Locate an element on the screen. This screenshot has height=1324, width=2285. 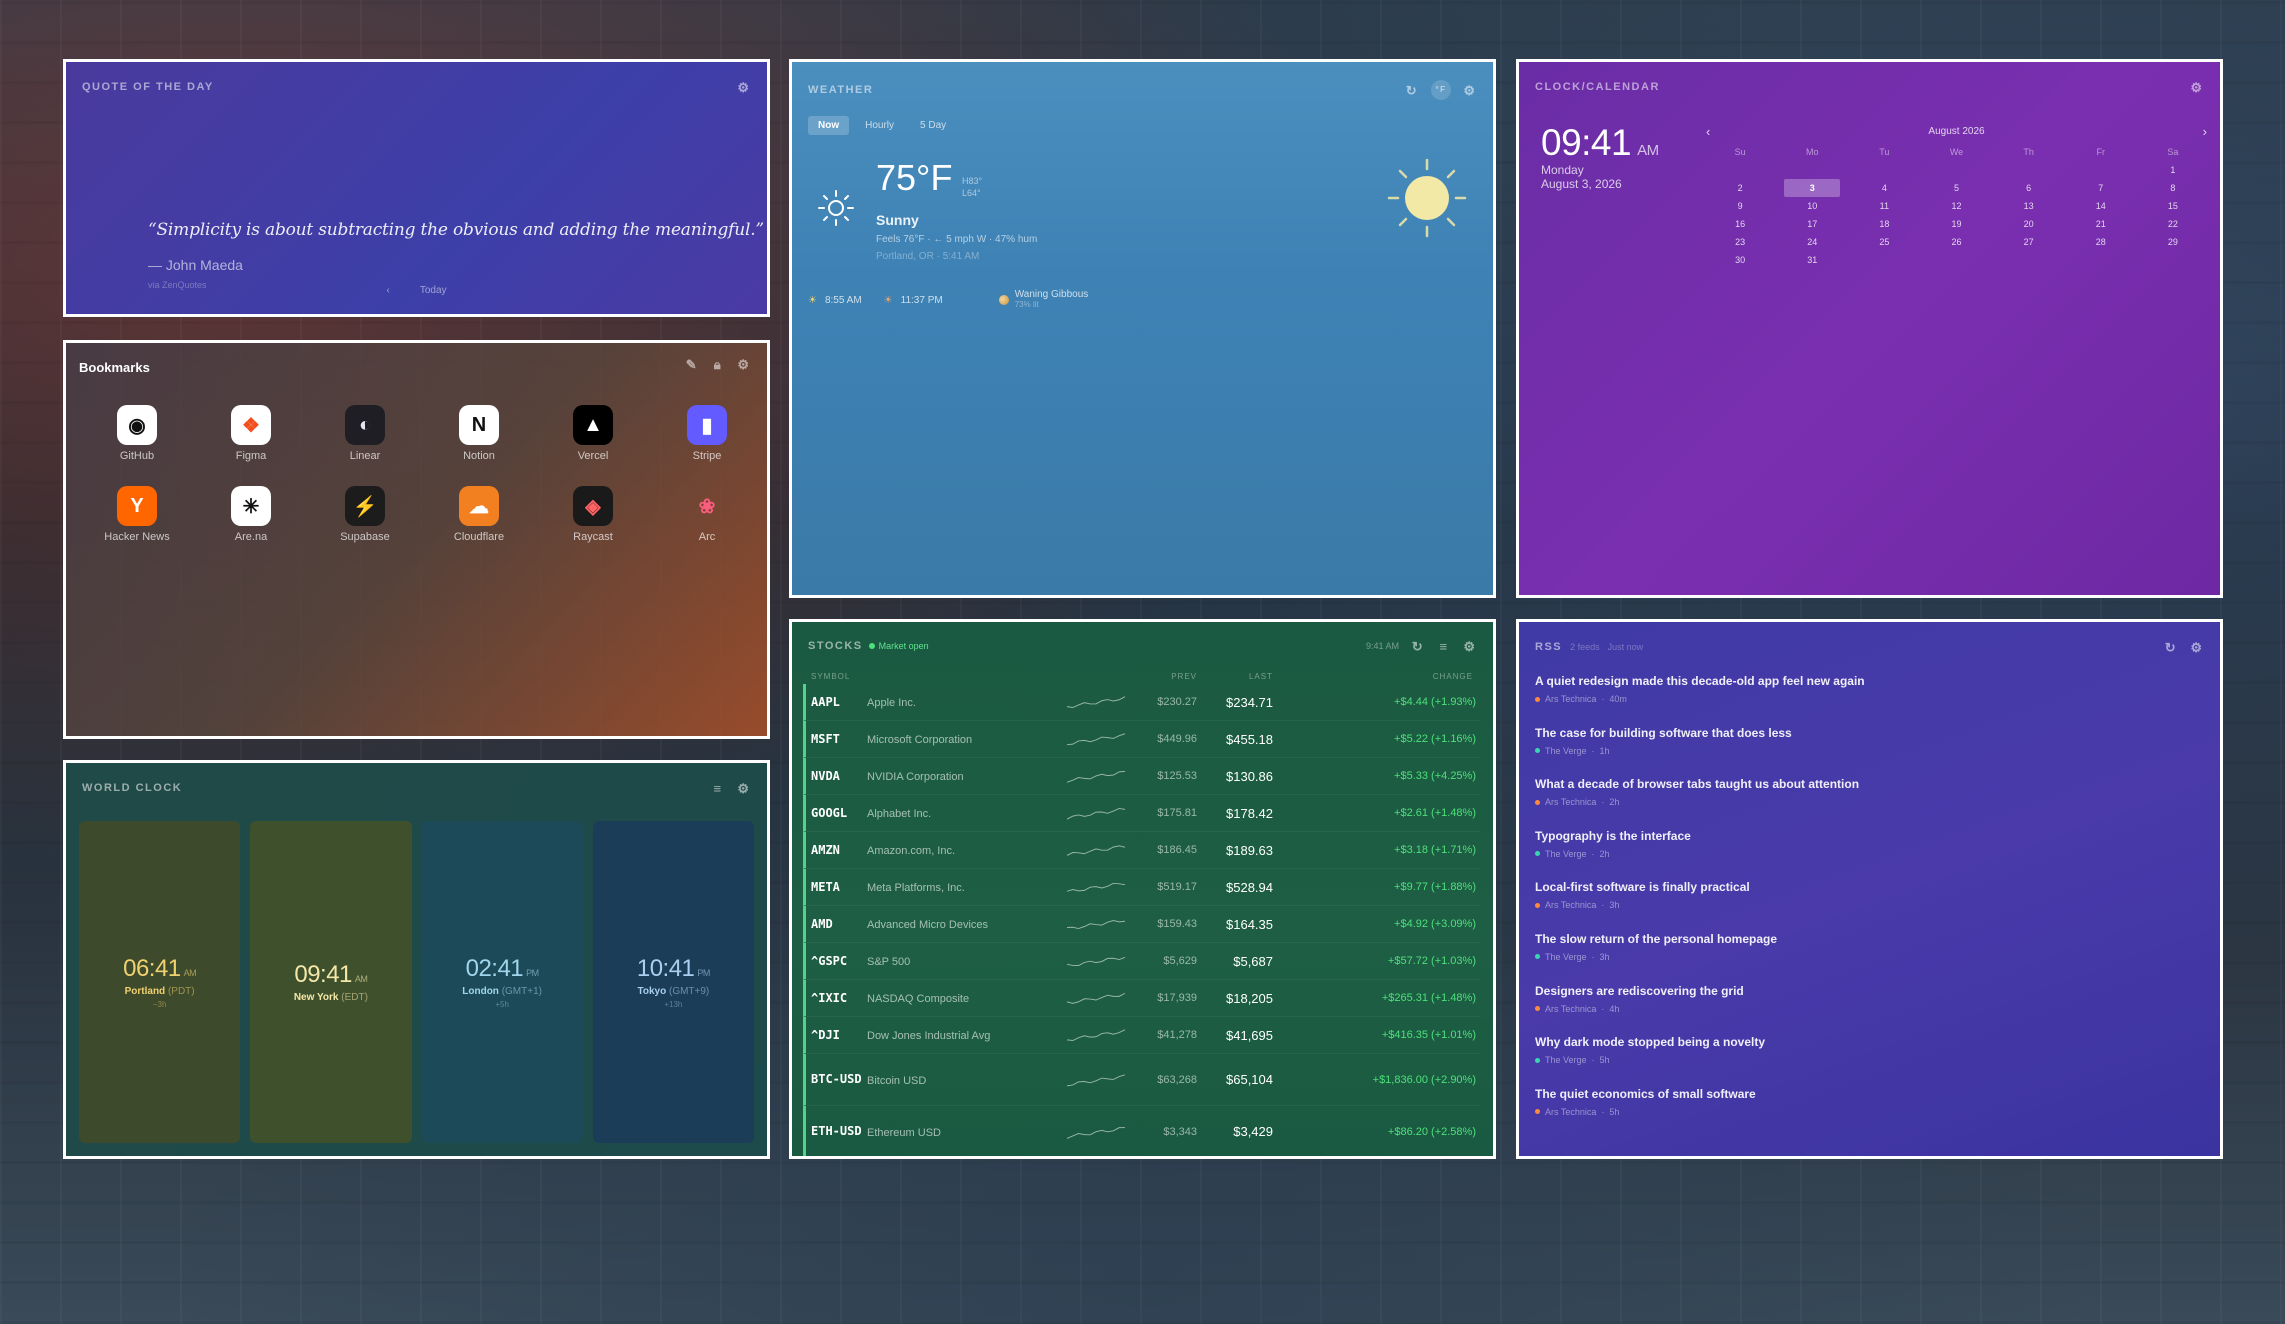
calendar-day: 25 is located at coordinates (1884, 242).